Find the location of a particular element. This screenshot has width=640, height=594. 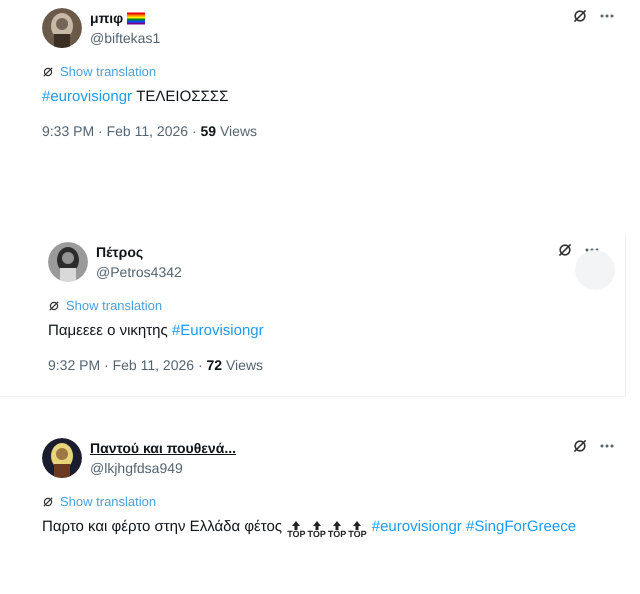

user-handle: @biftekas1 is located at coordinates (327, 38).